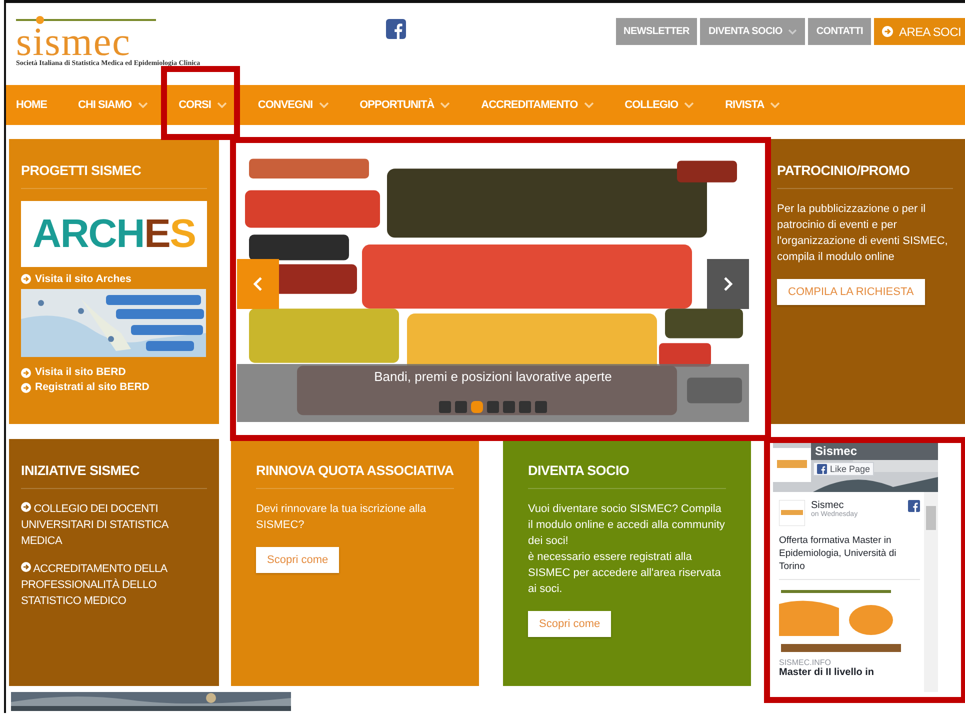 This screenshot has height=717, width=965. What do you see at coordinates (293, 105) in the screenshot?
I see `nav-item: CONVEGNI` at bounding box center [293, 105].